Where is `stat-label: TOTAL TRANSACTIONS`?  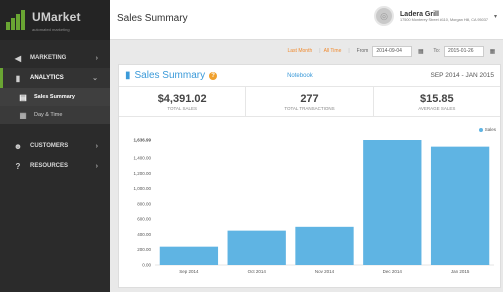
stat-label: TOTAL TRANSACTIONS is located at coordinates (309, 108).